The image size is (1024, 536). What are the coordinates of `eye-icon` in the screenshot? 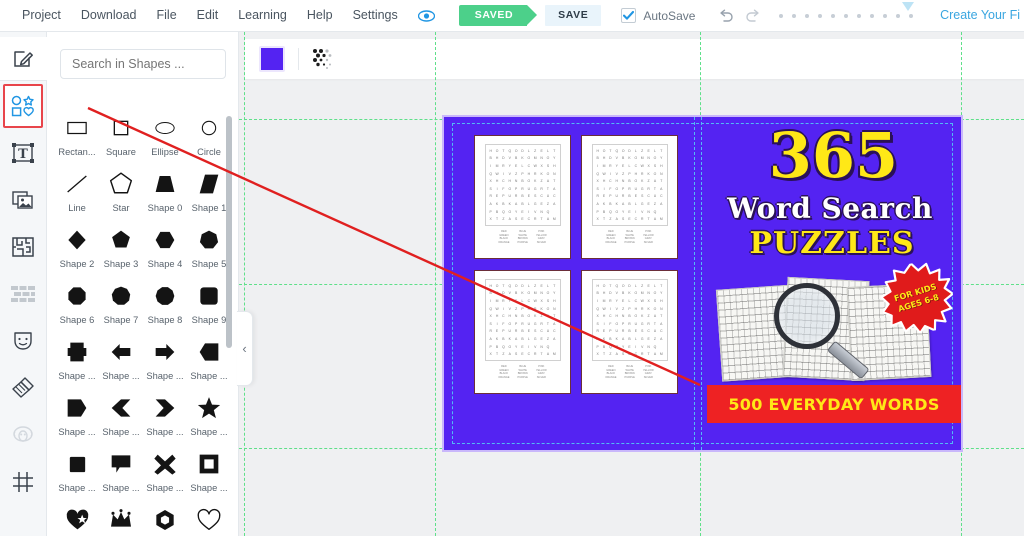 It's located at (426, 15).